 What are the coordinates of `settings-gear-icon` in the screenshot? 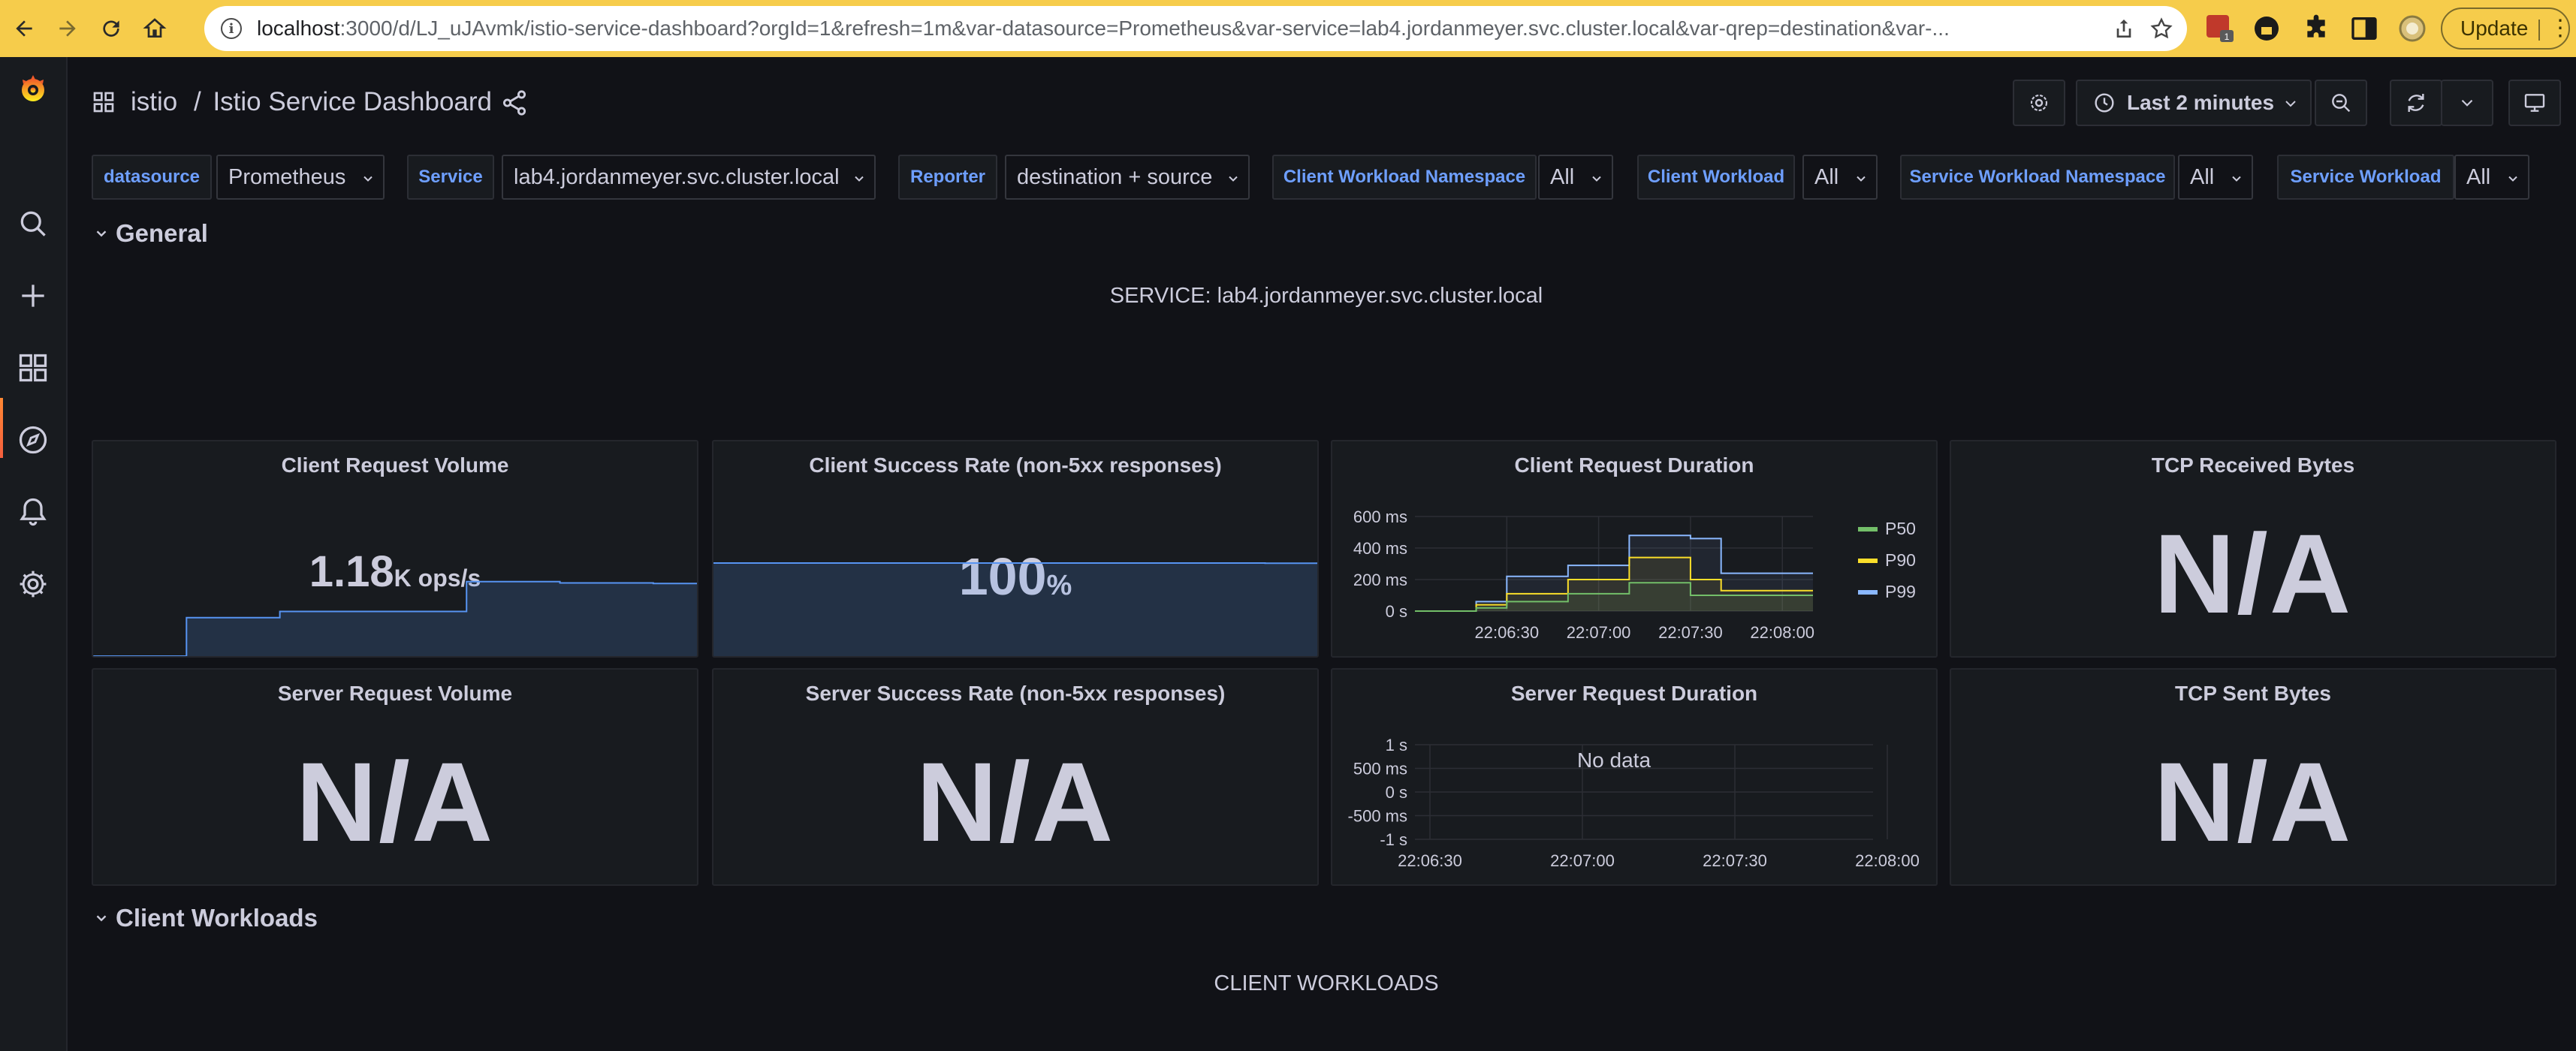 It's located at (2039, 103).